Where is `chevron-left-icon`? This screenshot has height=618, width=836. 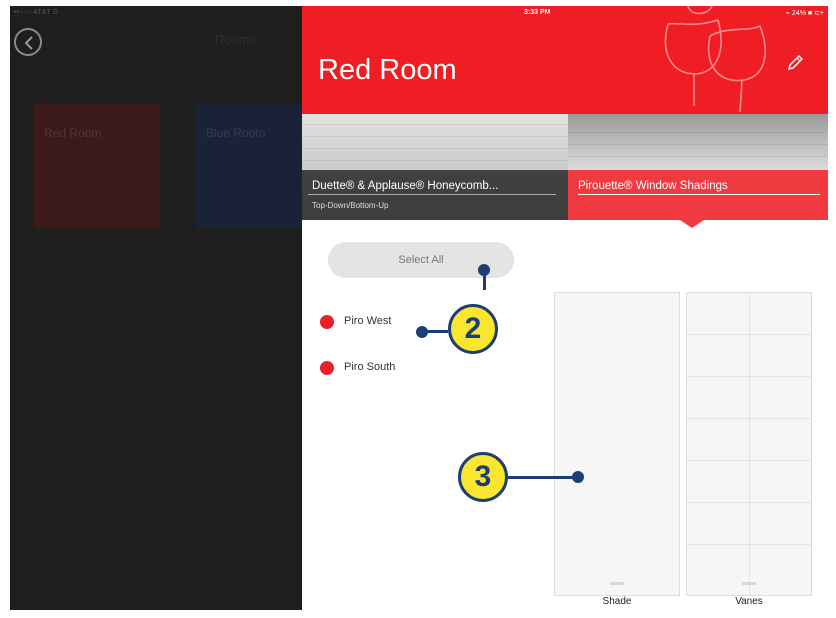
chevron-left-icon is located at coordinates (28, 43).